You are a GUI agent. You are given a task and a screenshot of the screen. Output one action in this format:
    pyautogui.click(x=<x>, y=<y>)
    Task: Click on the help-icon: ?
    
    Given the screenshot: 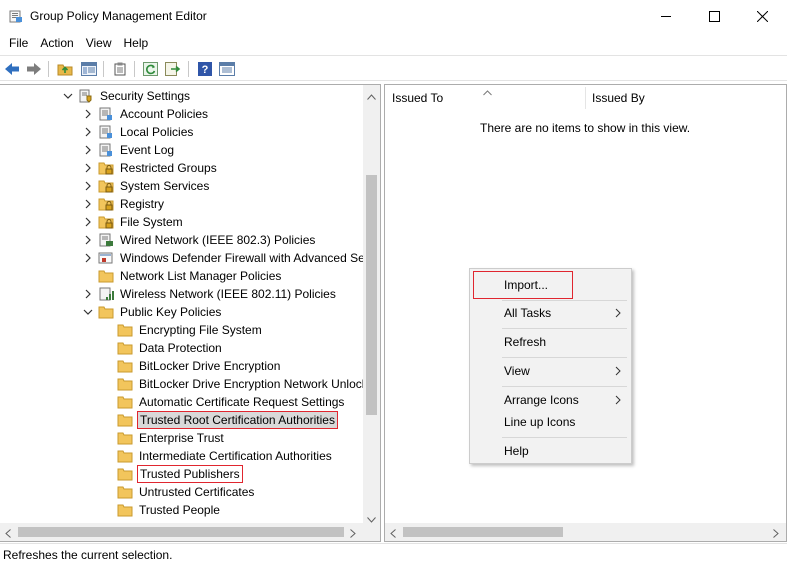 What is the action you would take?
    pyautogui.click(x=205, y=69)
    